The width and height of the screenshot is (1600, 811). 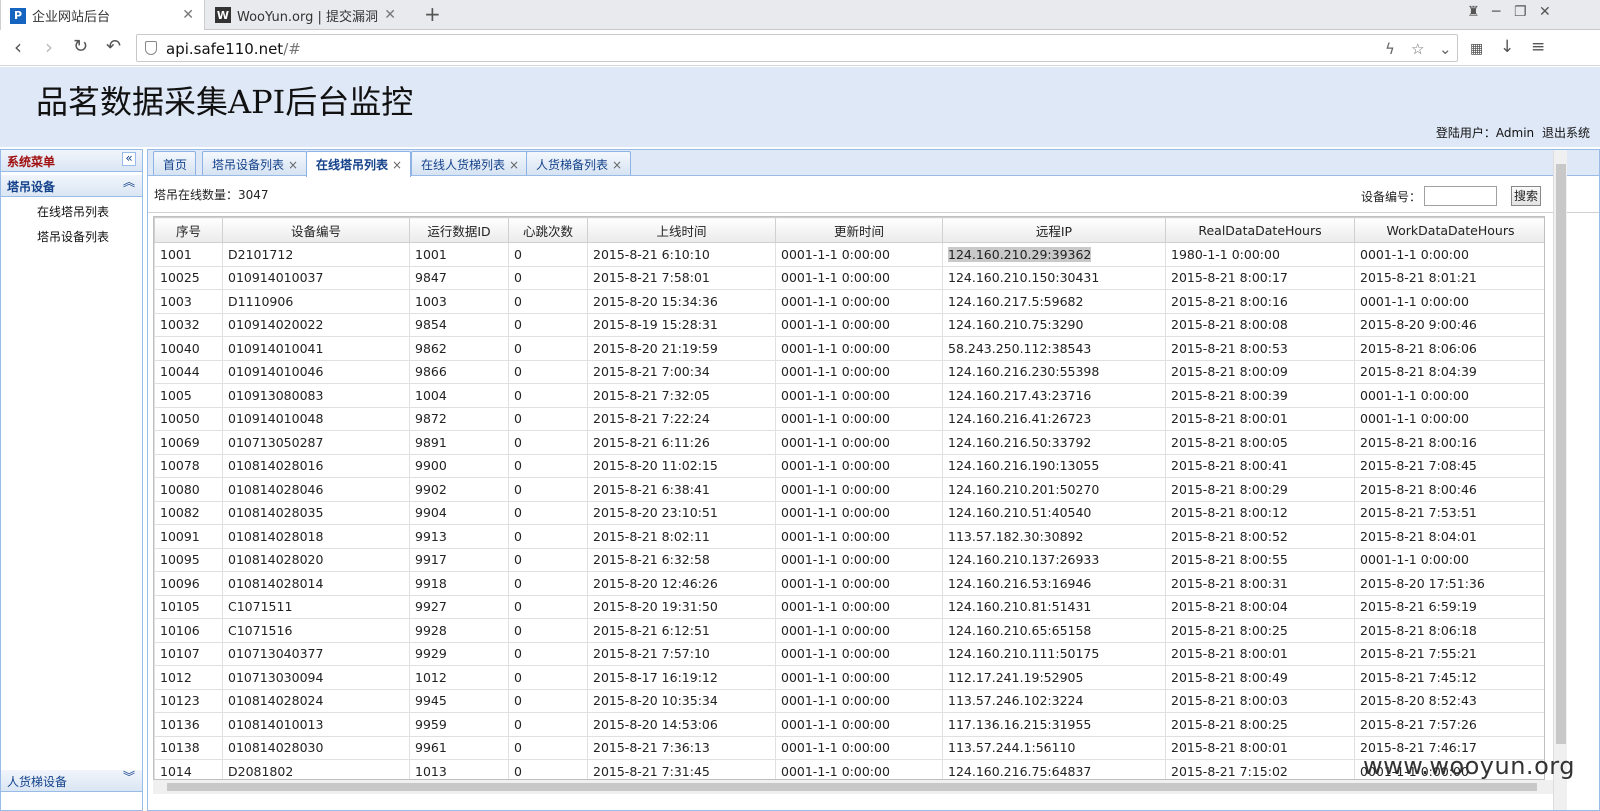 I want to click on close-window-icon: ✕, so click(x=1545, y=12).